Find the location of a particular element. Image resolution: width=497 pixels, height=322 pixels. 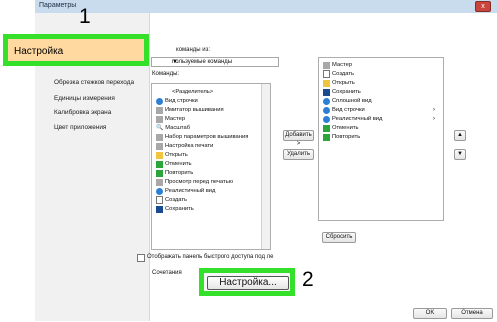

list-item: Вид строчки › is located at coordinates (379, 110).